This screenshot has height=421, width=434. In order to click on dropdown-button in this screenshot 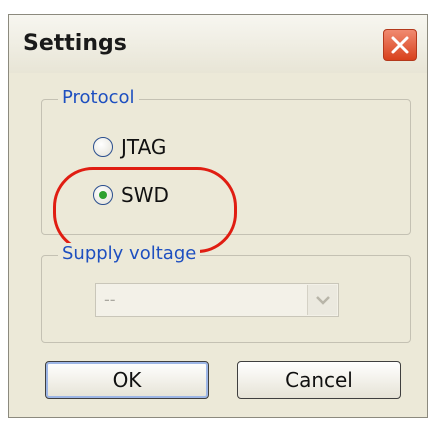, I will do `click(322, 300)`.